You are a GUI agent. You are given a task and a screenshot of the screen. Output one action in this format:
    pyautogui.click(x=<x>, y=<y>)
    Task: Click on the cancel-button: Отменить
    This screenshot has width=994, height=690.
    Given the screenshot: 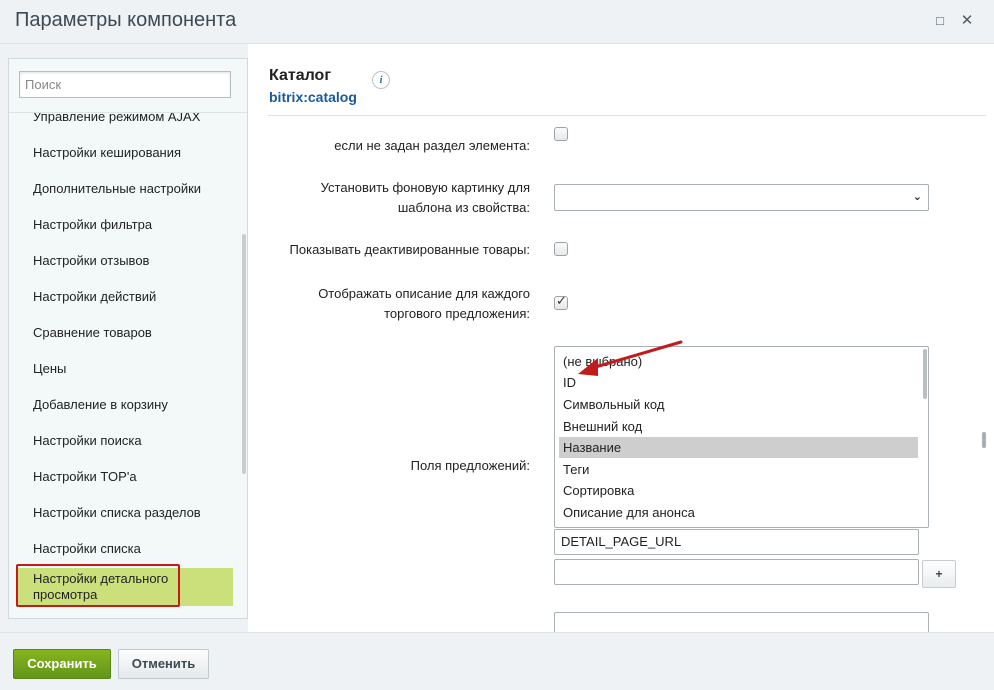 What is the action you would take?
    pyautogui.click(x=163, y=664)
    